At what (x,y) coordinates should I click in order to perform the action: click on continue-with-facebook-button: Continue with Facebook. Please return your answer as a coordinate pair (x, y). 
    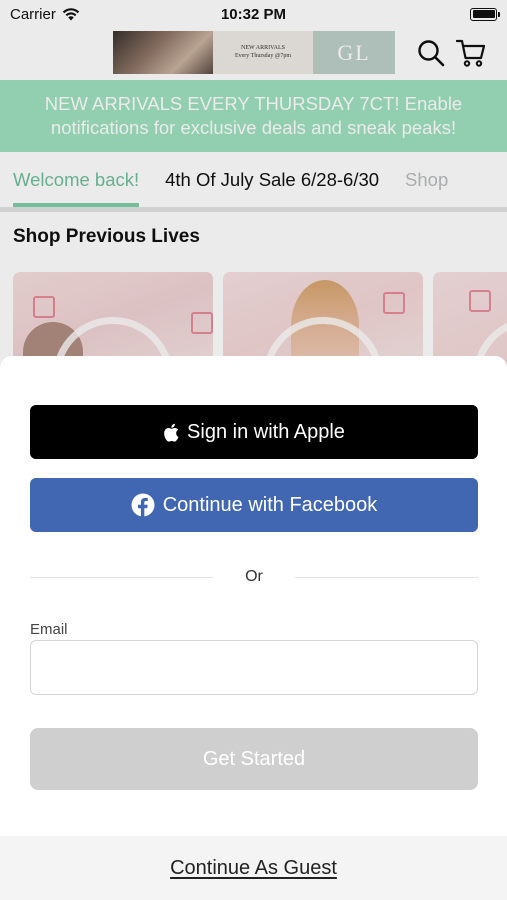
    Looking at the image, I should click on (254, 505).